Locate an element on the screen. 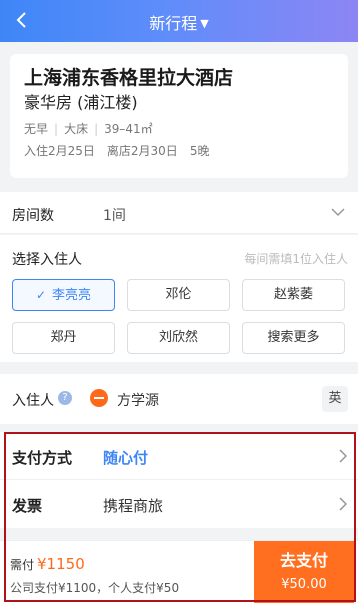 The width and height of the screenshot is (358, 608). room-count-label: 房间数 is located at coordinates (33, 216).